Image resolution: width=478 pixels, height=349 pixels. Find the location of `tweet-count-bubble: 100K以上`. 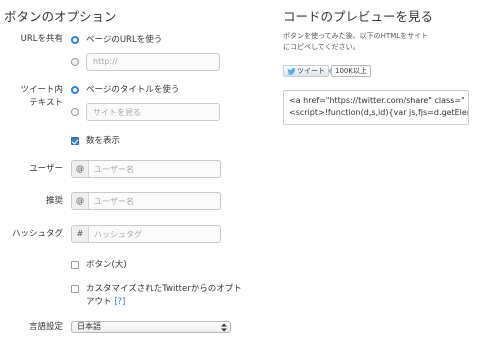

tweet-count-bubble: 100K以上 is located at coordinates (351, 71).